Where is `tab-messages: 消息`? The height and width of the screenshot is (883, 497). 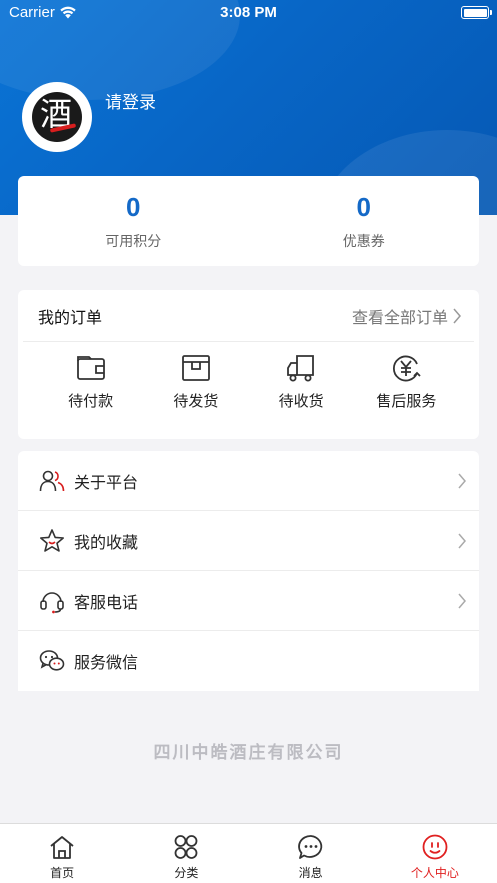
tab-messages: 消息 is located at coordinates (311, 853).